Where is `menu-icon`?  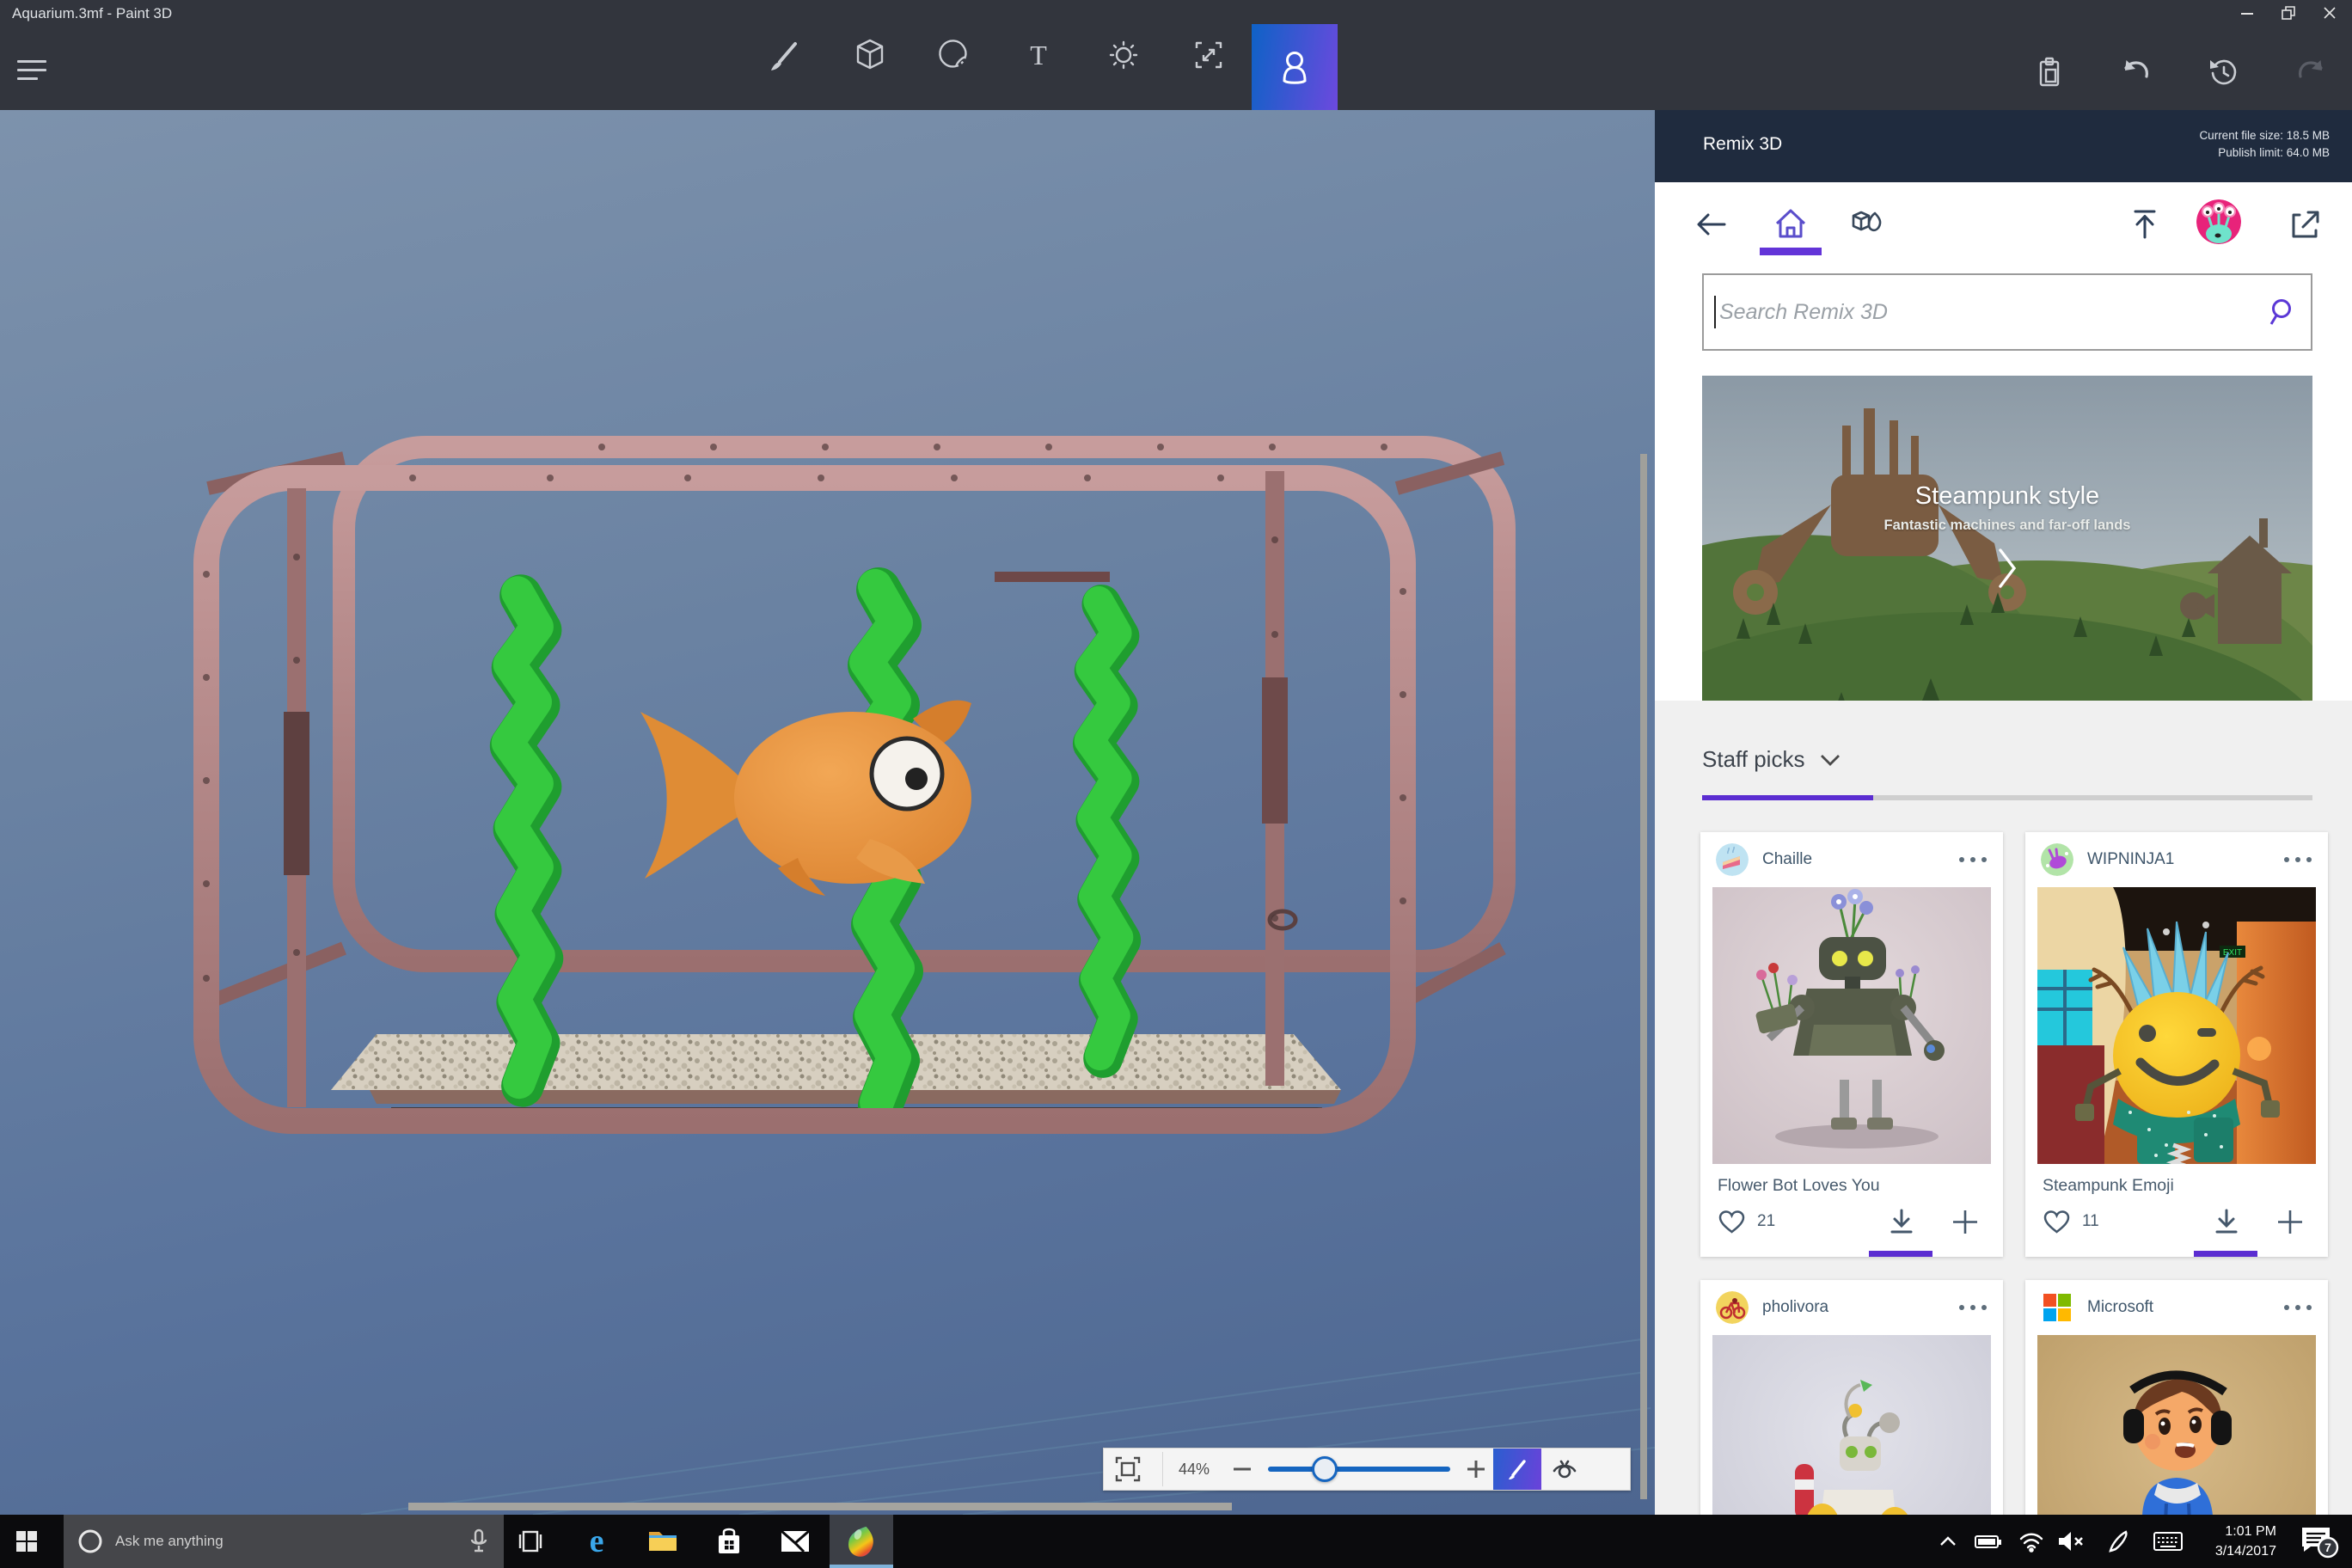 menu-icon is located at coordinates (31, 71).